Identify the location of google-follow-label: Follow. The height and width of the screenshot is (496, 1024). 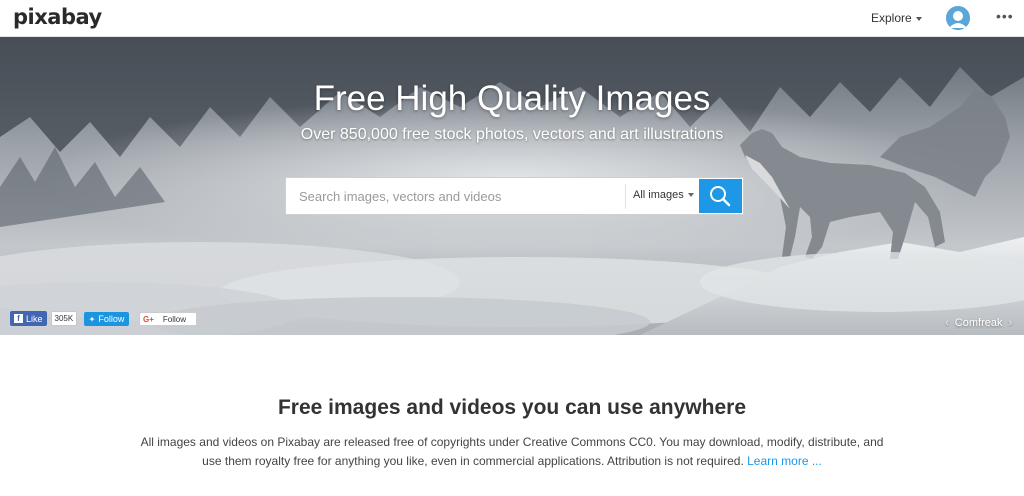
(174, 319).